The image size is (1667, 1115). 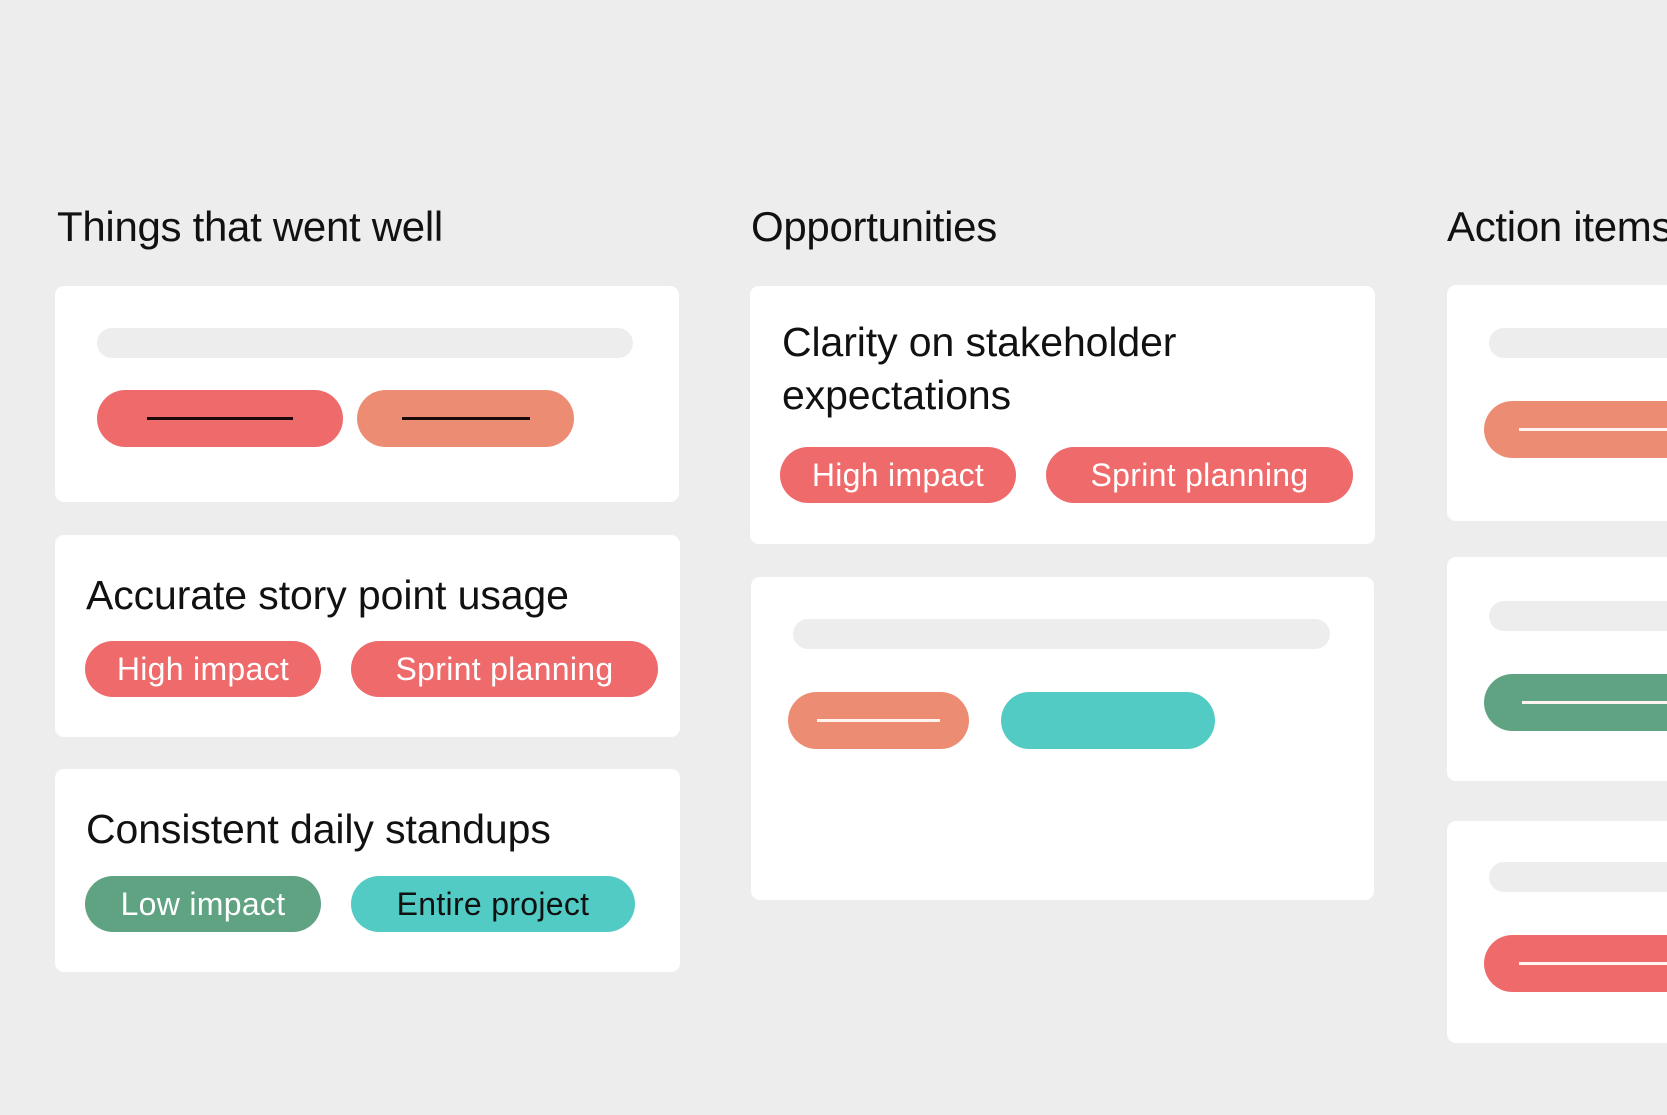 What do you see at coordinates (493, 904) in the screenshot?
I see `tag-entire-project: Entire project` at bounding box center [493, 904].